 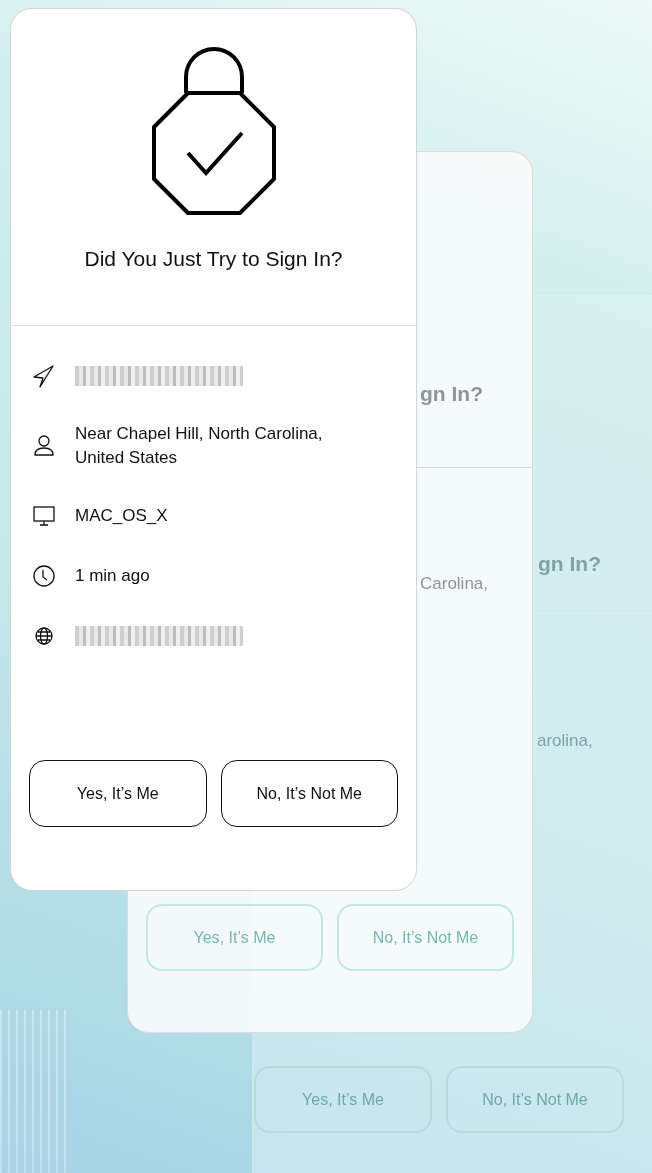 What do you see at coordinates (44, 576) in the screenshot?
I see `clock-icon` at bounding box center [44, 576].